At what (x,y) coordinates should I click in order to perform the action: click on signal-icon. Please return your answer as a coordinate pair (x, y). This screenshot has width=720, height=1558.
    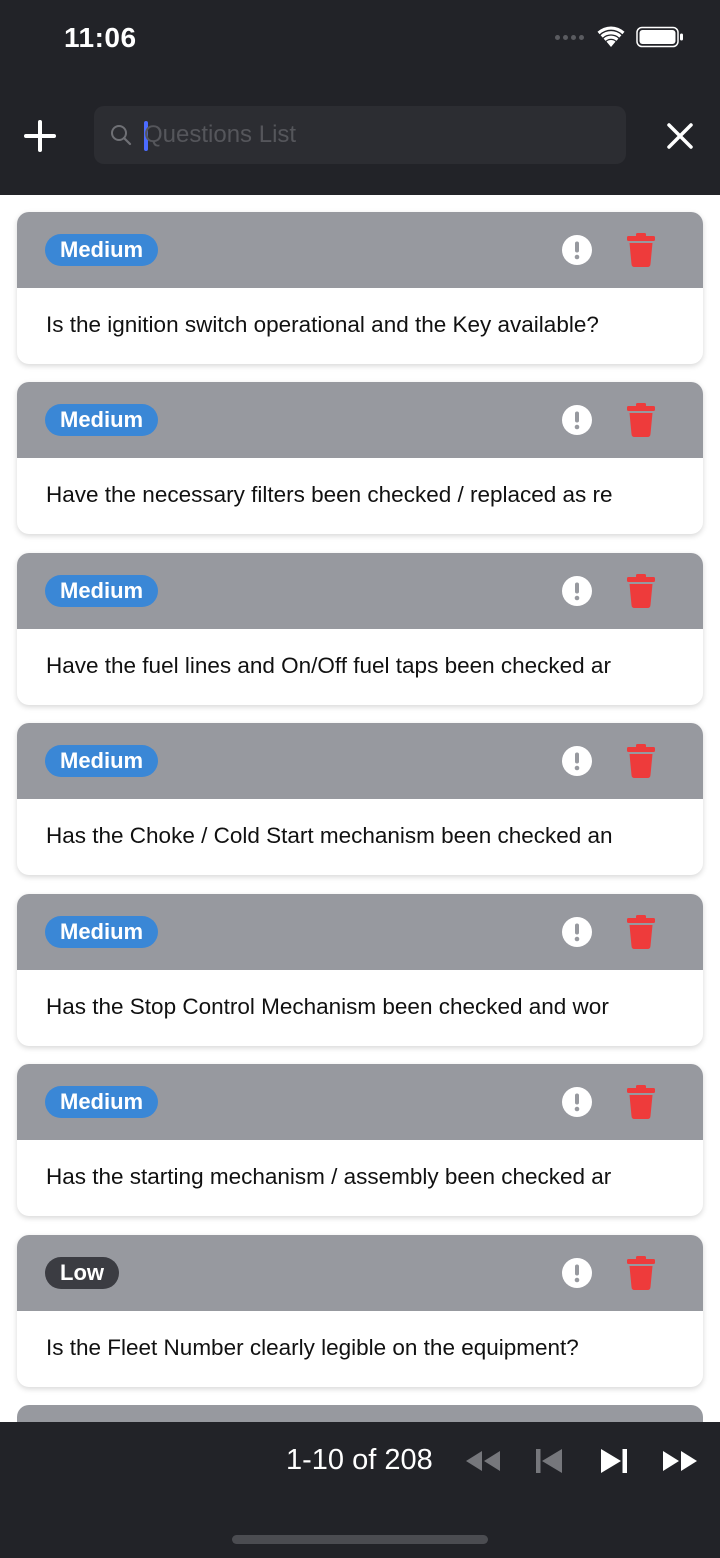
    Looking at the image, I should click on (569, 37).